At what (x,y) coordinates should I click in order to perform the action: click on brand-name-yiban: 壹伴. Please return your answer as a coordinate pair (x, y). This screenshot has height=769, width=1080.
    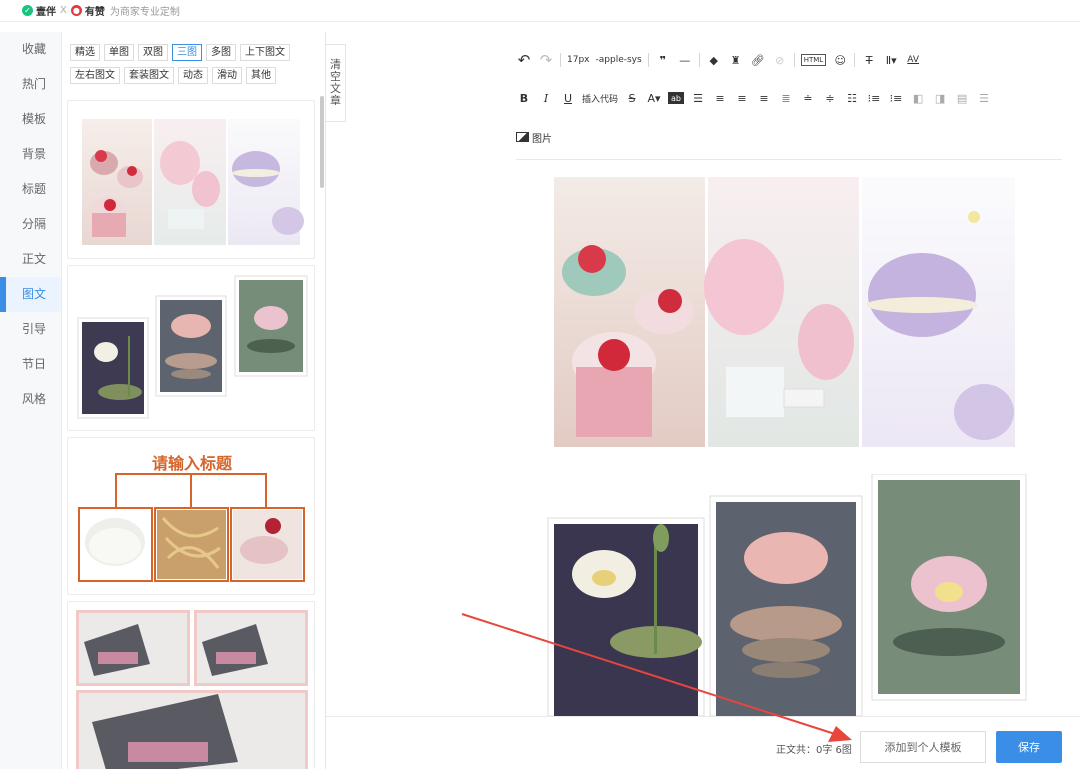
    Looking at the image, I should click on (46, 12).